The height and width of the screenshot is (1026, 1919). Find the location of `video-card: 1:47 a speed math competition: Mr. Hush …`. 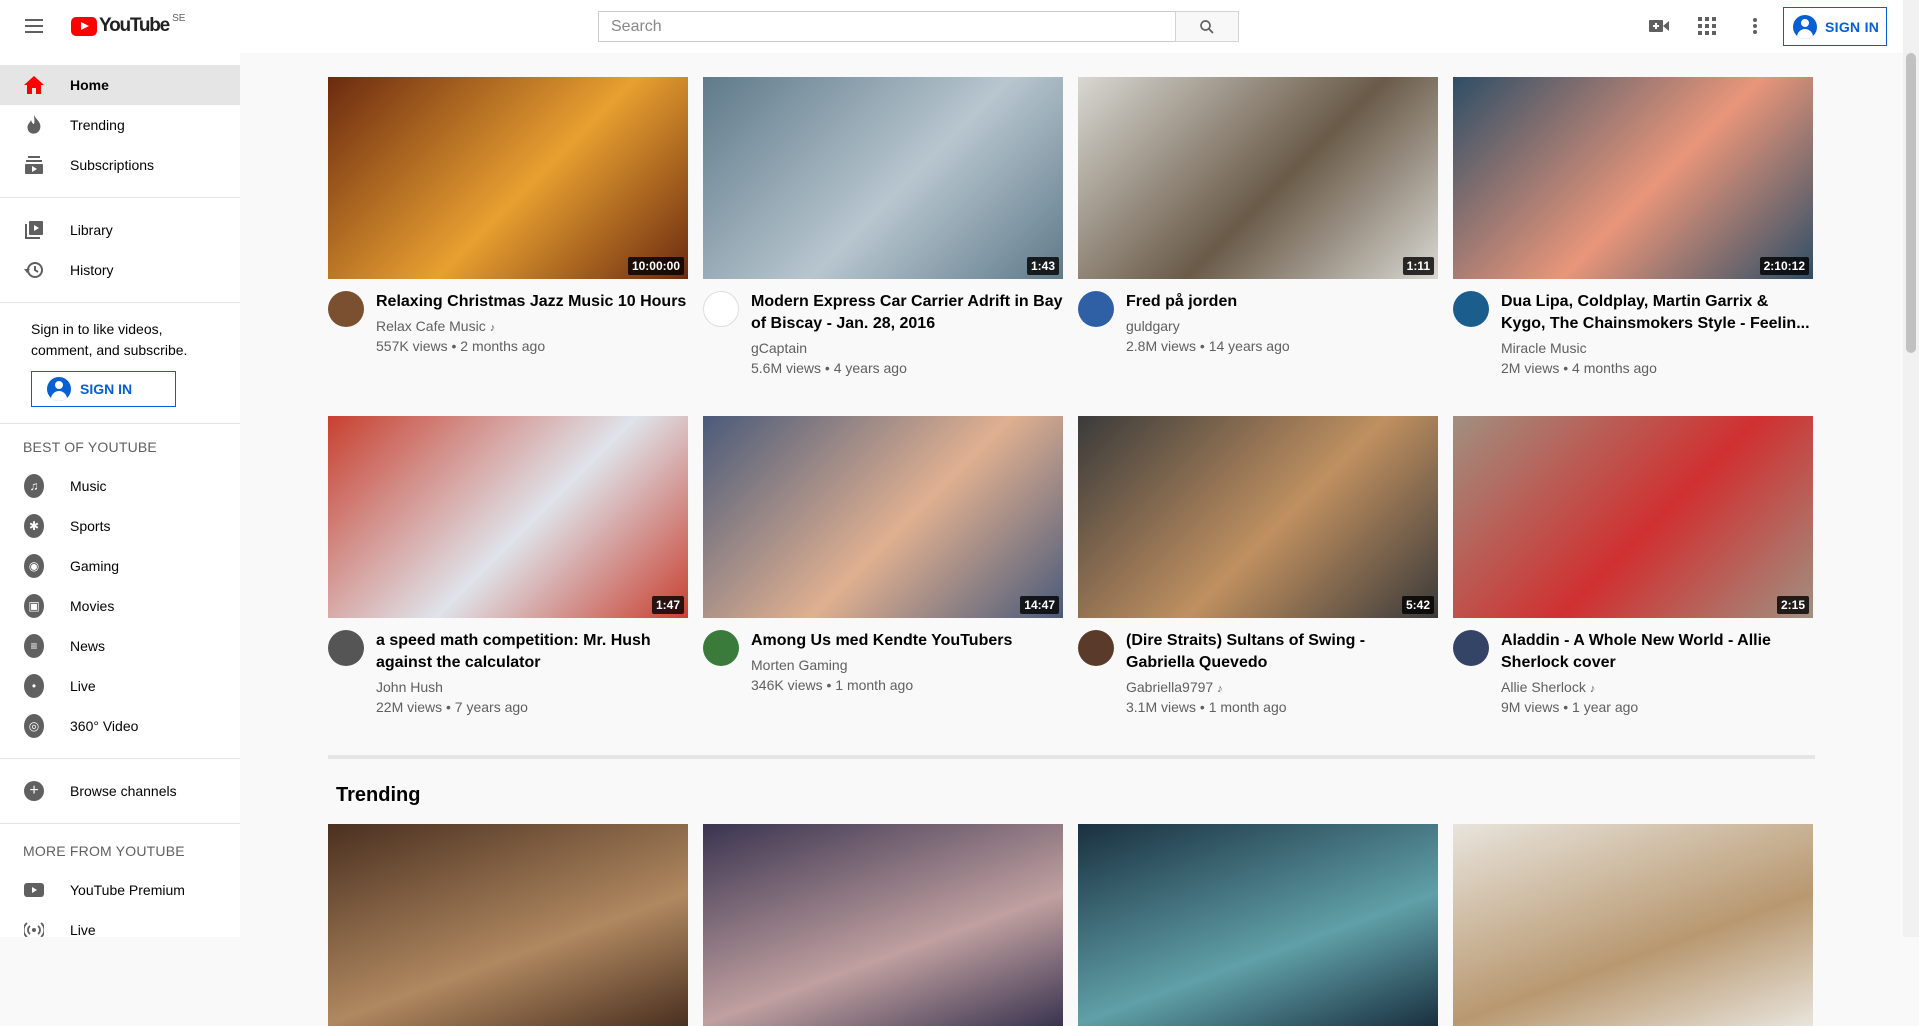

video-card: 1:47 a speed math competition: Mr. Hush … is located at coordinates (508, 585).